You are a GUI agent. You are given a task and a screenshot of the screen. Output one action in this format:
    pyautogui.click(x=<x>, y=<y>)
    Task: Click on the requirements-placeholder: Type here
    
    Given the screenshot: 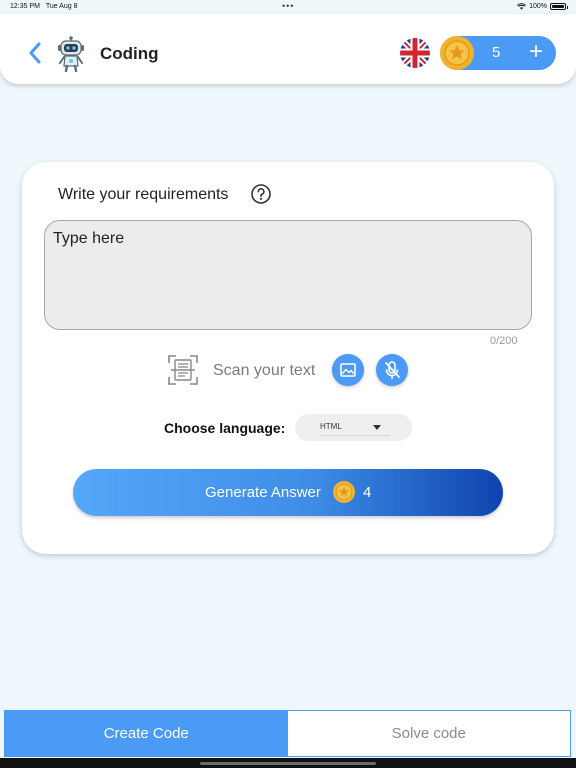 What is the action you would take?
    pyautogui.click(x=89, y=238)
    